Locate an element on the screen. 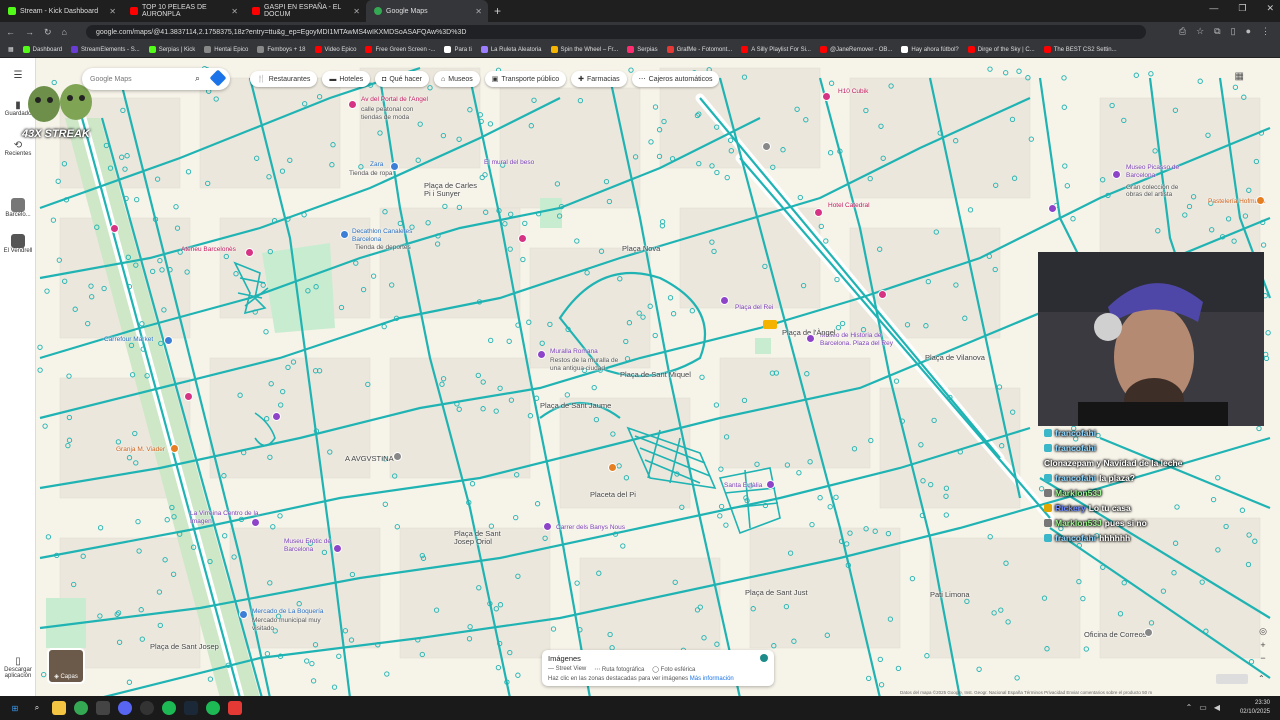  maximize-icon: ❐ is located at coordinates (1242, 8).